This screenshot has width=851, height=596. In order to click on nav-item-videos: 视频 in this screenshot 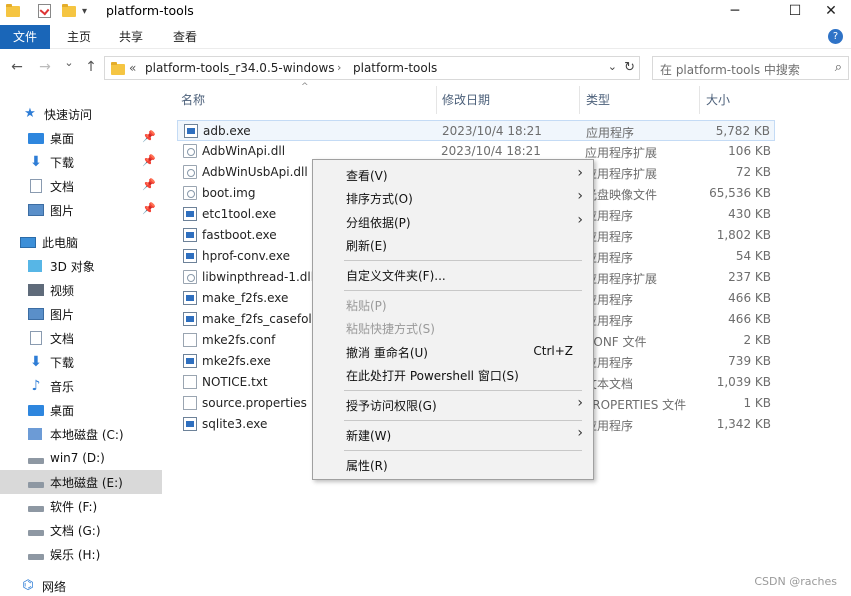, I will do `click(81, 290)`.